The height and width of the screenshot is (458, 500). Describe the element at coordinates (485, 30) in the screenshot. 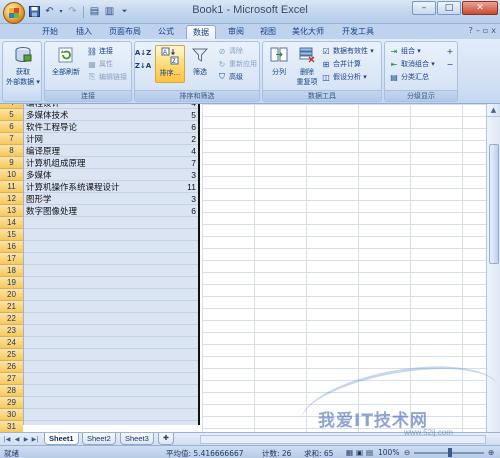

I see `workbook-restore-button: ▫` at that location.